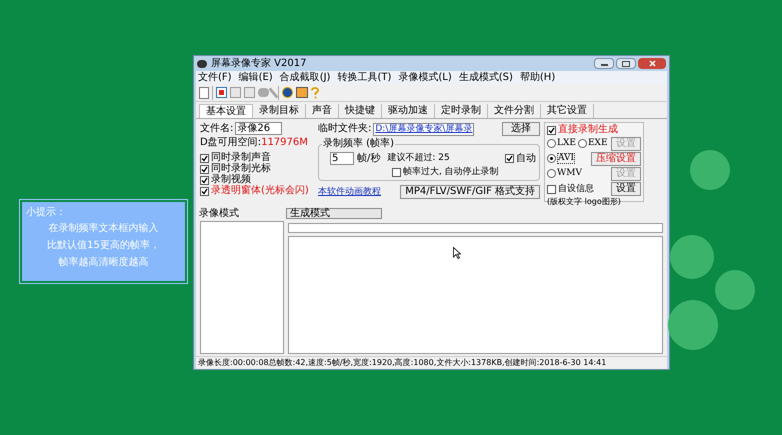 The width and height of the screenshot is (782, 435). Describe the element at coordinates (226, 111) in the screenshot. I see `tab: 基本设置` at that location.